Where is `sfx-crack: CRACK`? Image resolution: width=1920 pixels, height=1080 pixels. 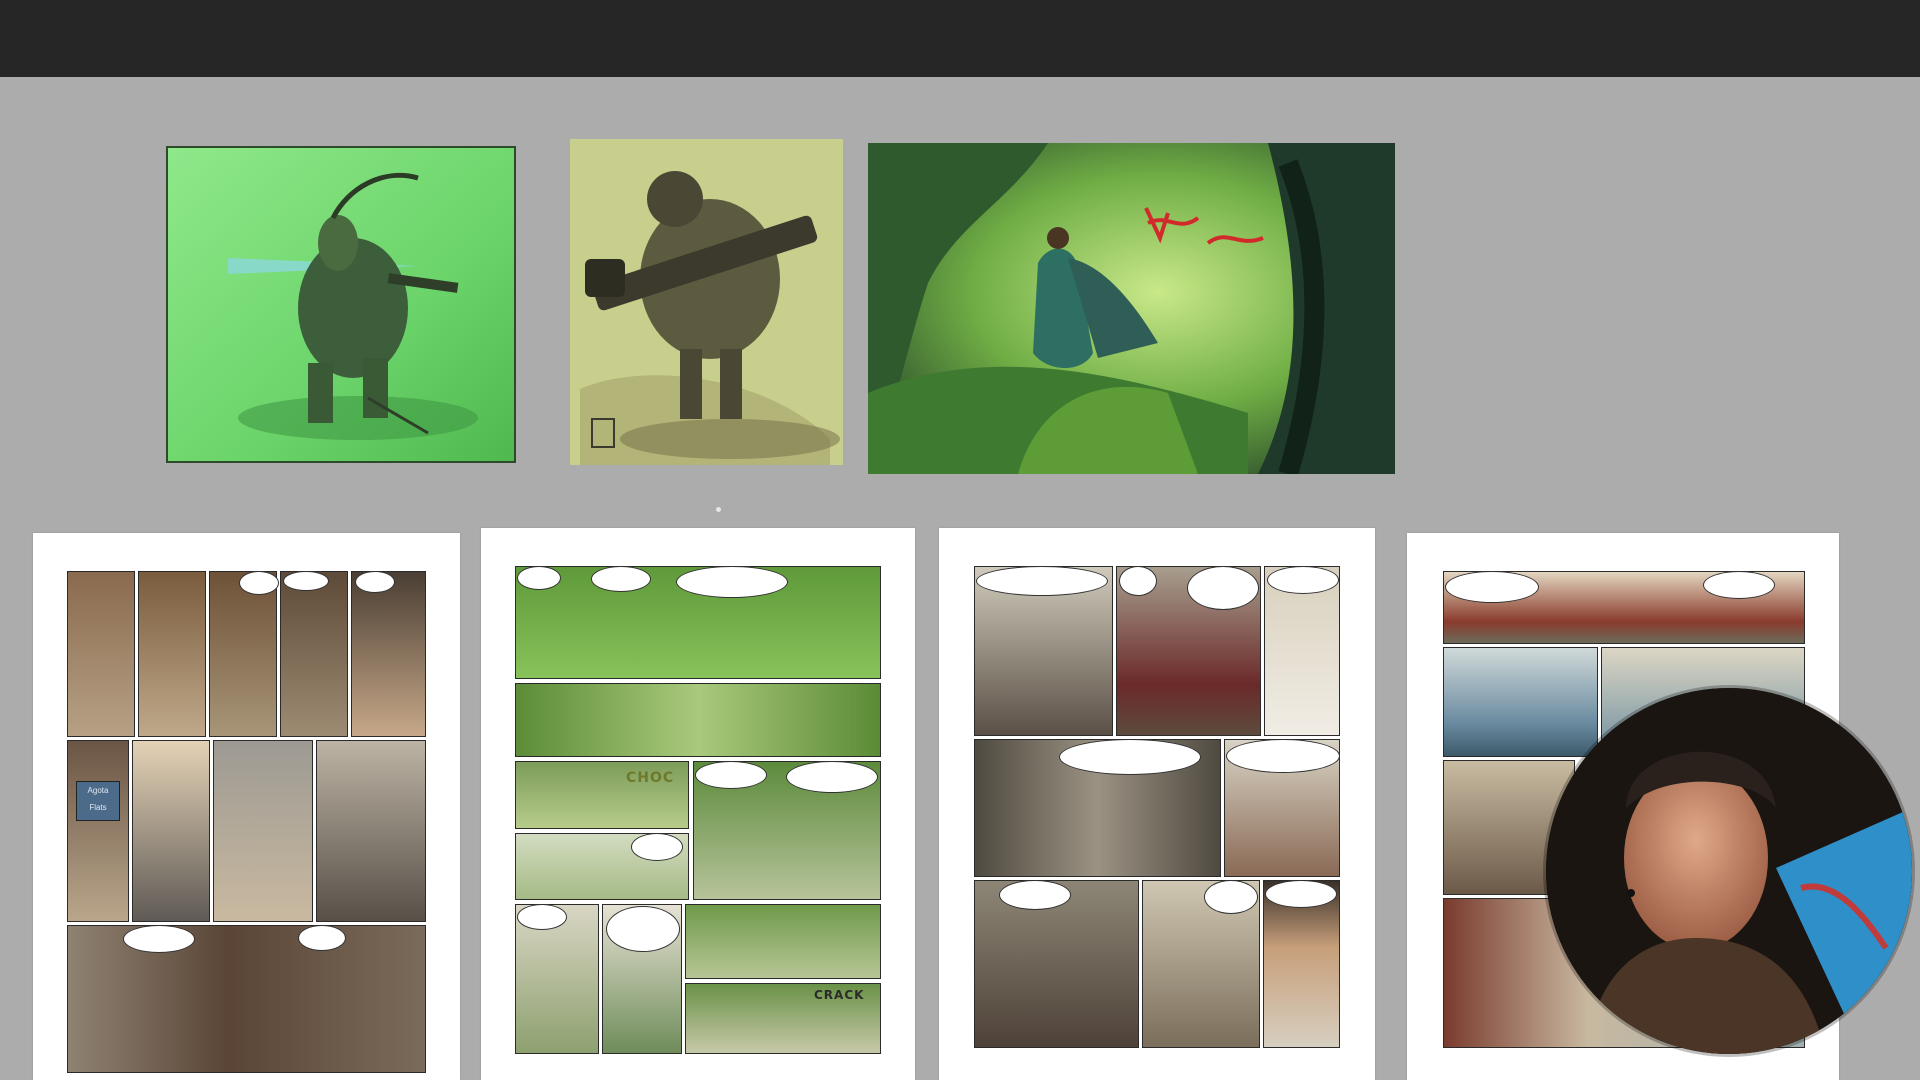
sfx-crack: CRACK is located at coordinates (839, 995).